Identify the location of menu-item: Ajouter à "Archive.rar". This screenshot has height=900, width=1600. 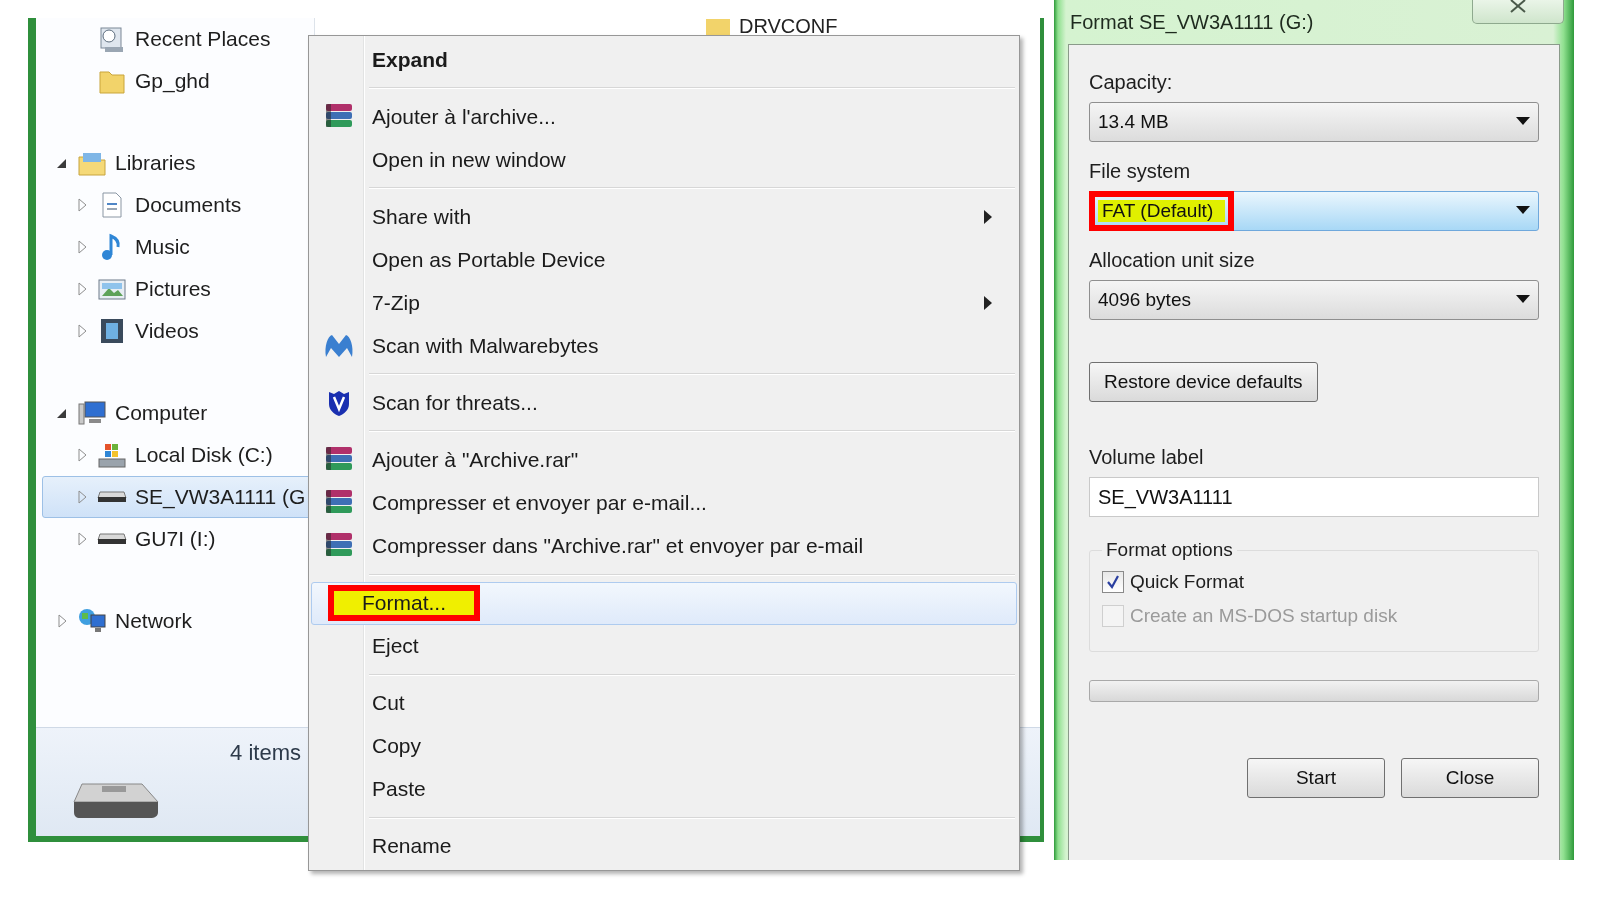
(664, 460).